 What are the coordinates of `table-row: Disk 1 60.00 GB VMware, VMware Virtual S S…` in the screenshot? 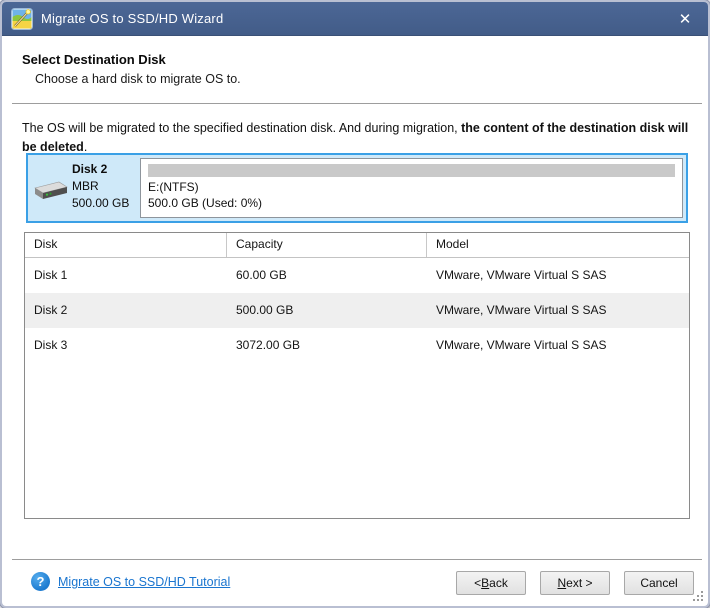 It's located at (357, 275).